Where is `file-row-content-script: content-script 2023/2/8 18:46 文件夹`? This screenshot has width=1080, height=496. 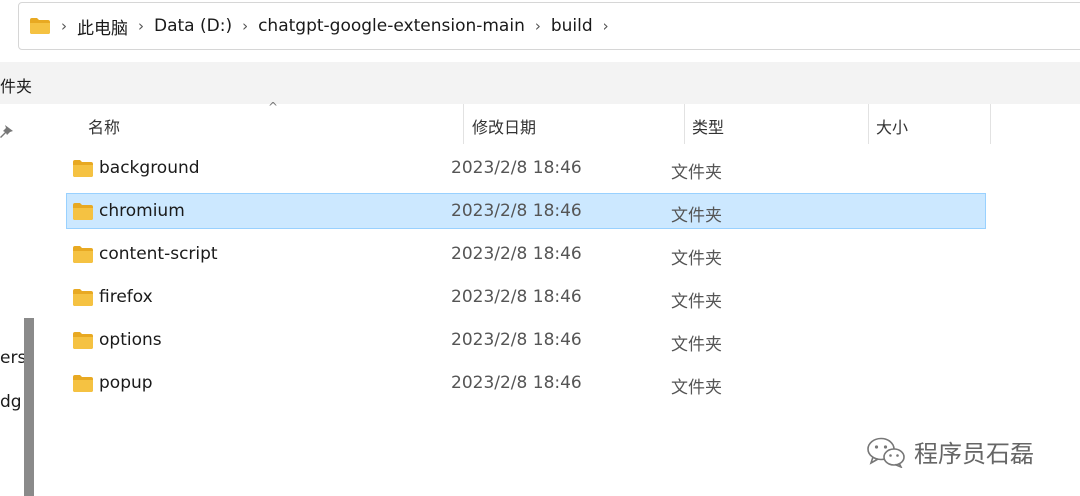 file-row-content-script: content-script 2023/2/8 18:46 文件夹 is located at coordinates (526, 254).